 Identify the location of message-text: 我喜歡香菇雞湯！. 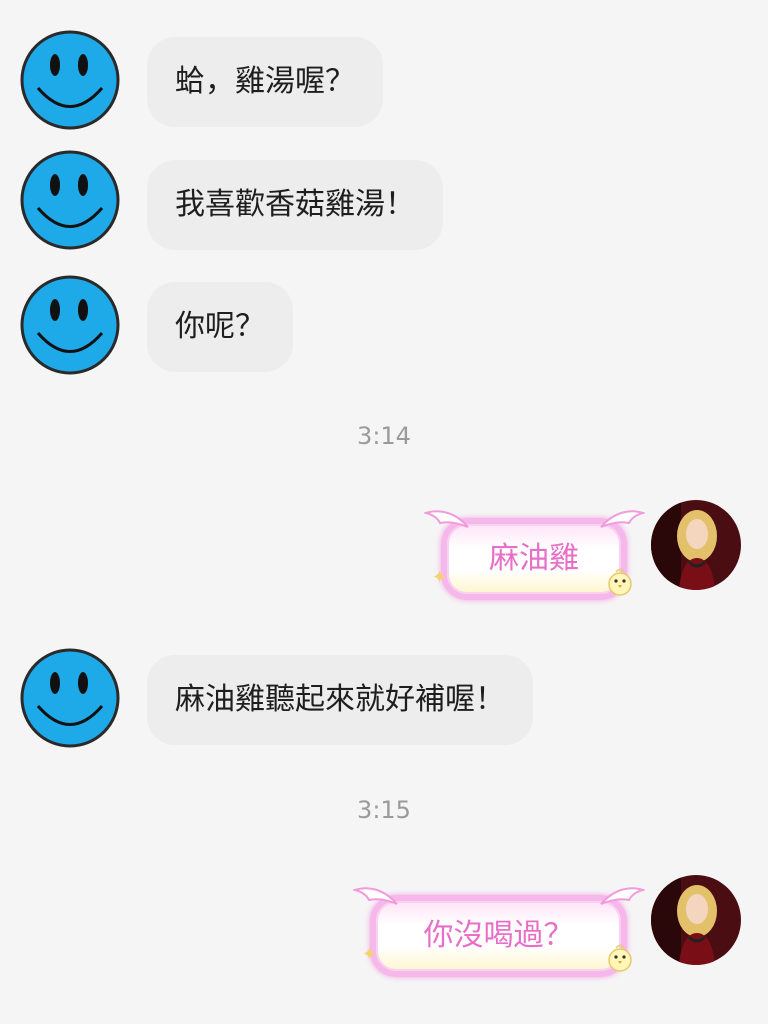
(295, 204).